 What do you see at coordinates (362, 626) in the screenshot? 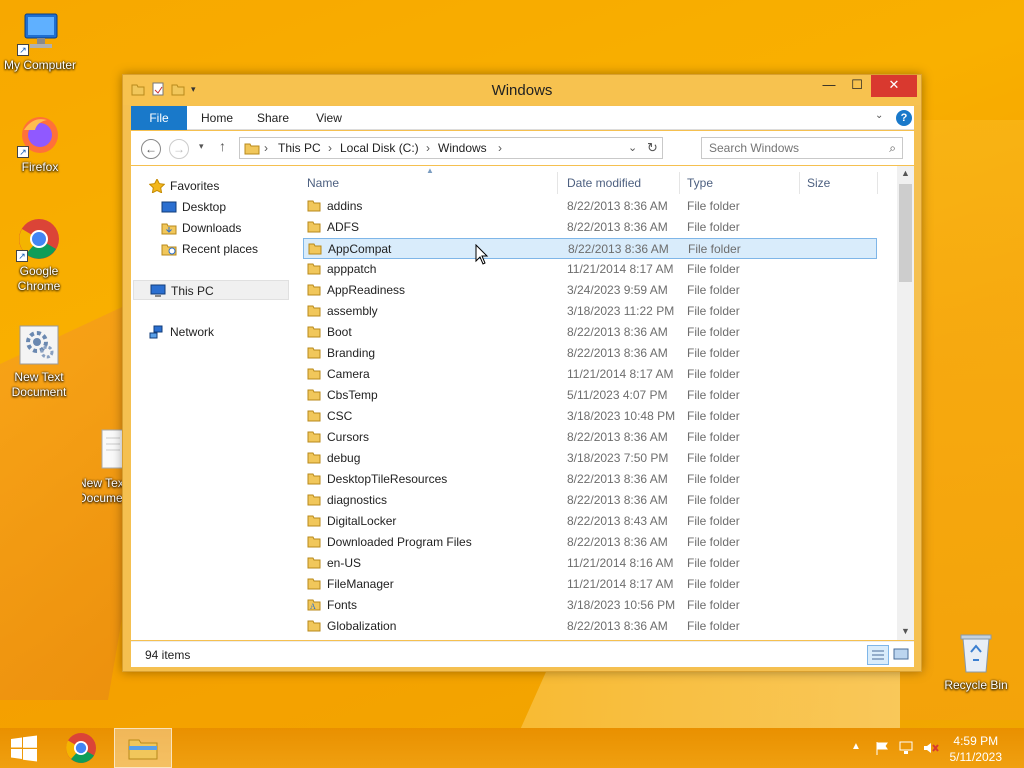
I see `file-name: Globalization` at bounding box center [362, 626].